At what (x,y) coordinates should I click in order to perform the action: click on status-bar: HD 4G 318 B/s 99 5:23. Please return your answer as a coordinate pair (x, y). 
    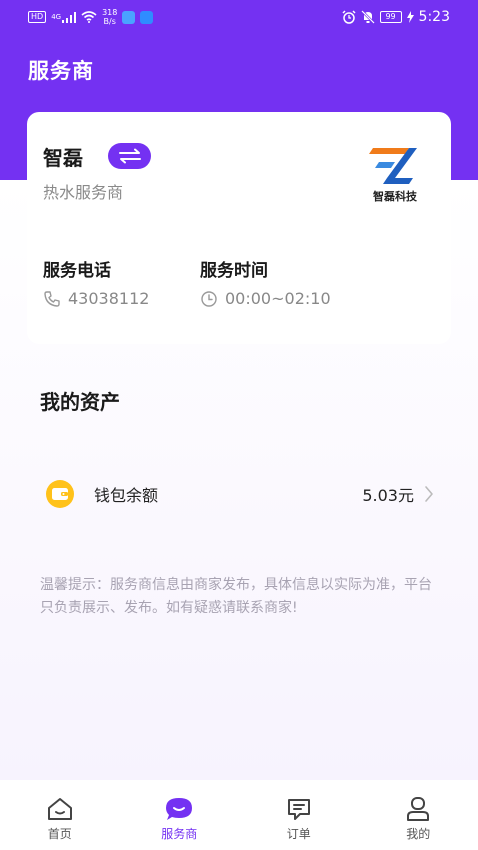
    Looking at the image, I should click on (239, 17).